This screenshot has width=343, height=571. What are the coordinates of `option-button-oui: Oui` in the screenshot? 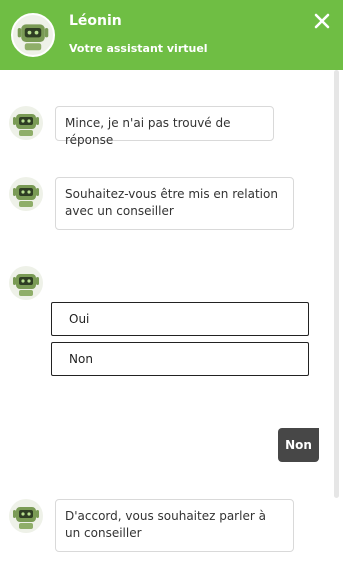 It's located at (180, 319).